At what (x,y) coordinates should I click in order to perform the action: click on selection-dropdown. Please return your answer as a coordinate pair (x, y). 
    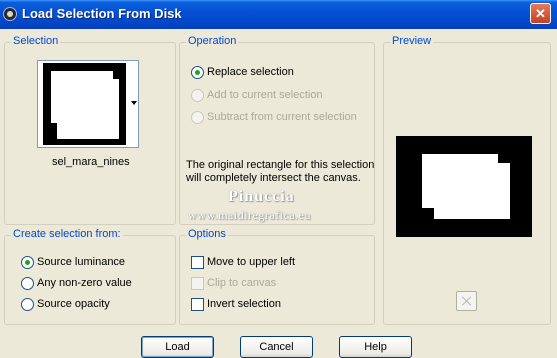
    Looking at the image, I should click on (88, 104).